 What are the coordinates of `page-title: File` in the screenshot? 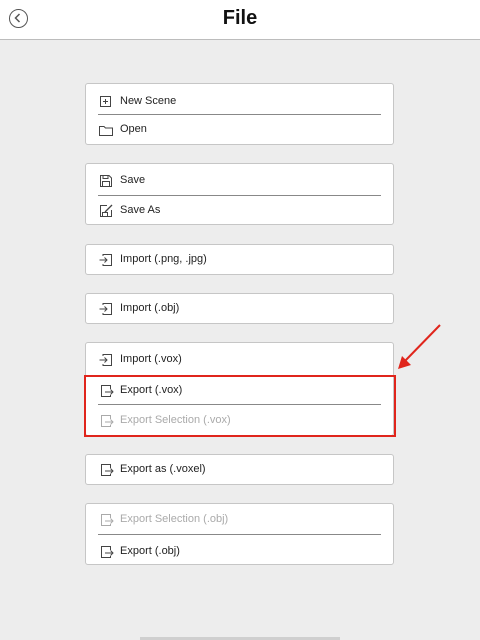 It's located at (240, 18).